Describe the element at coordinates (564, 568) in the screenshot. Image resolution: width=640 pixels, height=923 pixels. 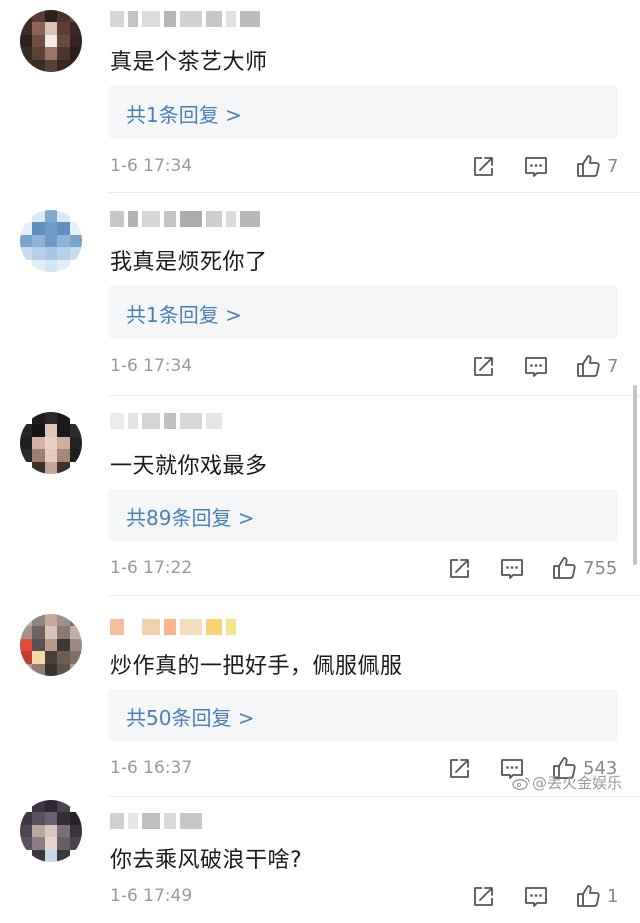
I see `thumbs-up-icon` at that location.